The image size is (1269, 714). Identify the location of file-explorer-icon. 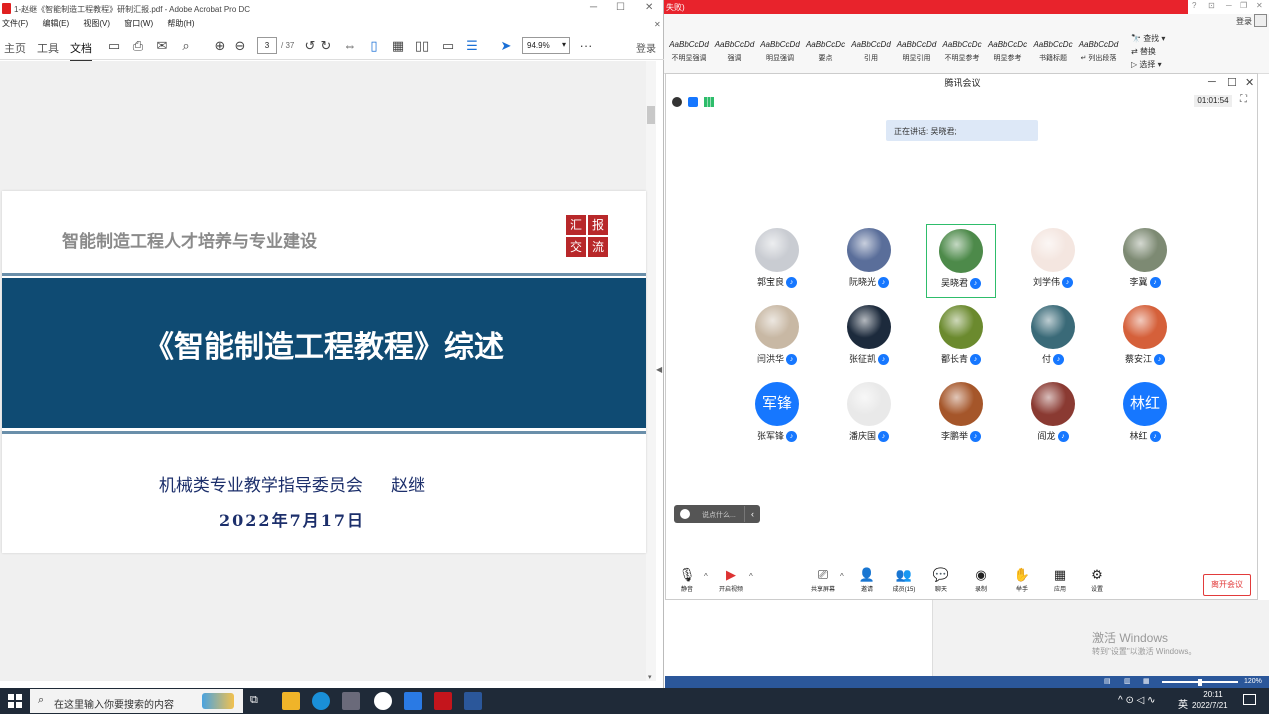
(291, 701).